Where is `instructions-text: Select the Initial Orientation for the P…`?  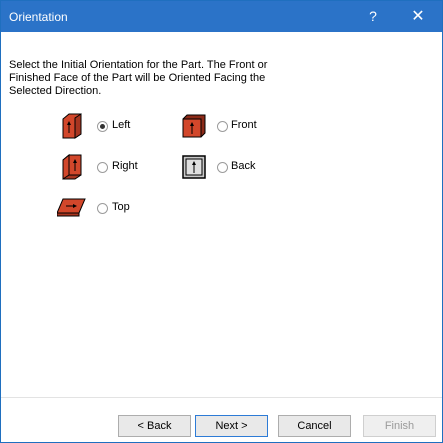 instructions-text: Select the Initial Orientation for the P… is located at coordinates (138, 78).